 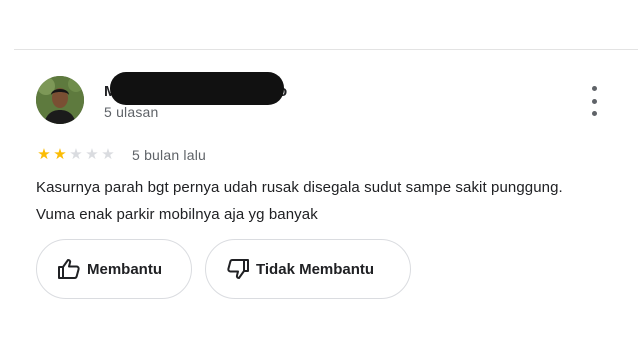 I want to click on review-text-line: Vuma enak parkir mobilnya aja yg banyak, so click(x=177, y=214).